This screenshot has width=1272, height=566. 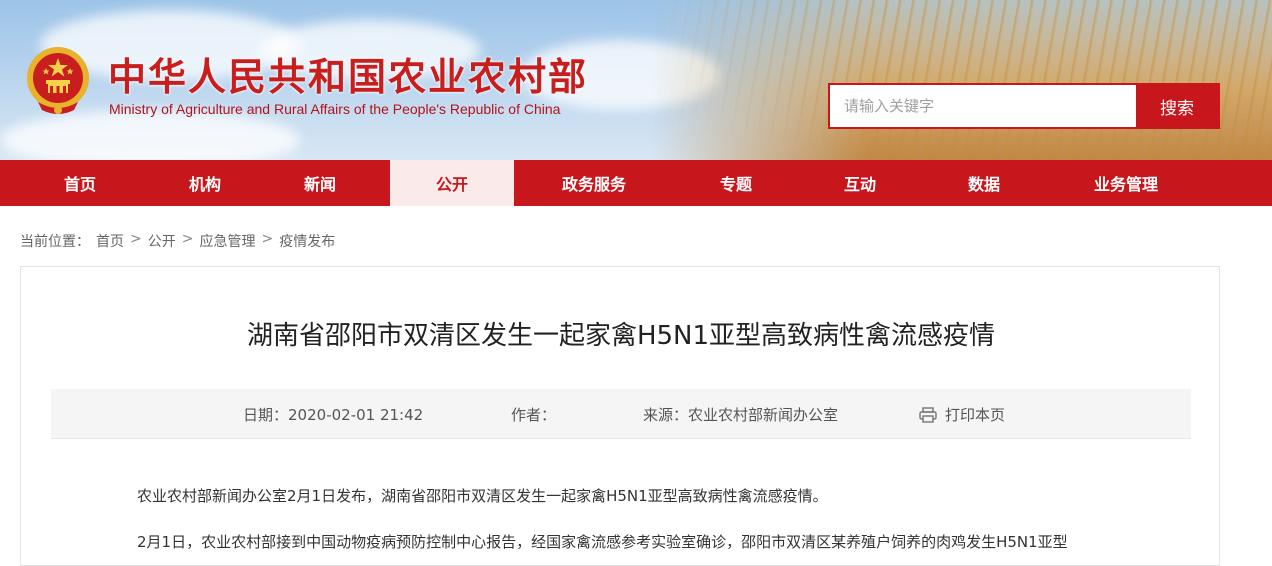 I want to click on breadcrumb-link-emergency: 应急管理, so click(x=227, y=241).